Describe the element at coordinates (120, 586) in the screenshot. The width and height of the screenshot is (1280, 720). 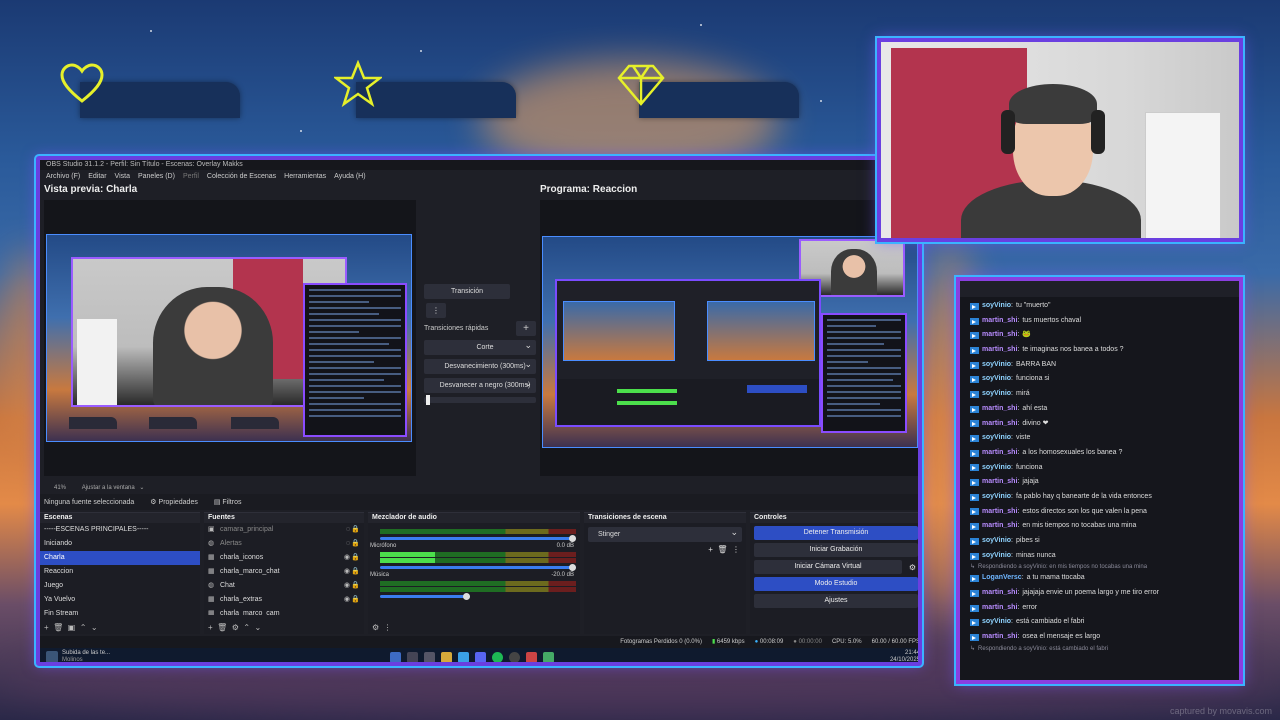
I see `scene-item: Juego` at that location.